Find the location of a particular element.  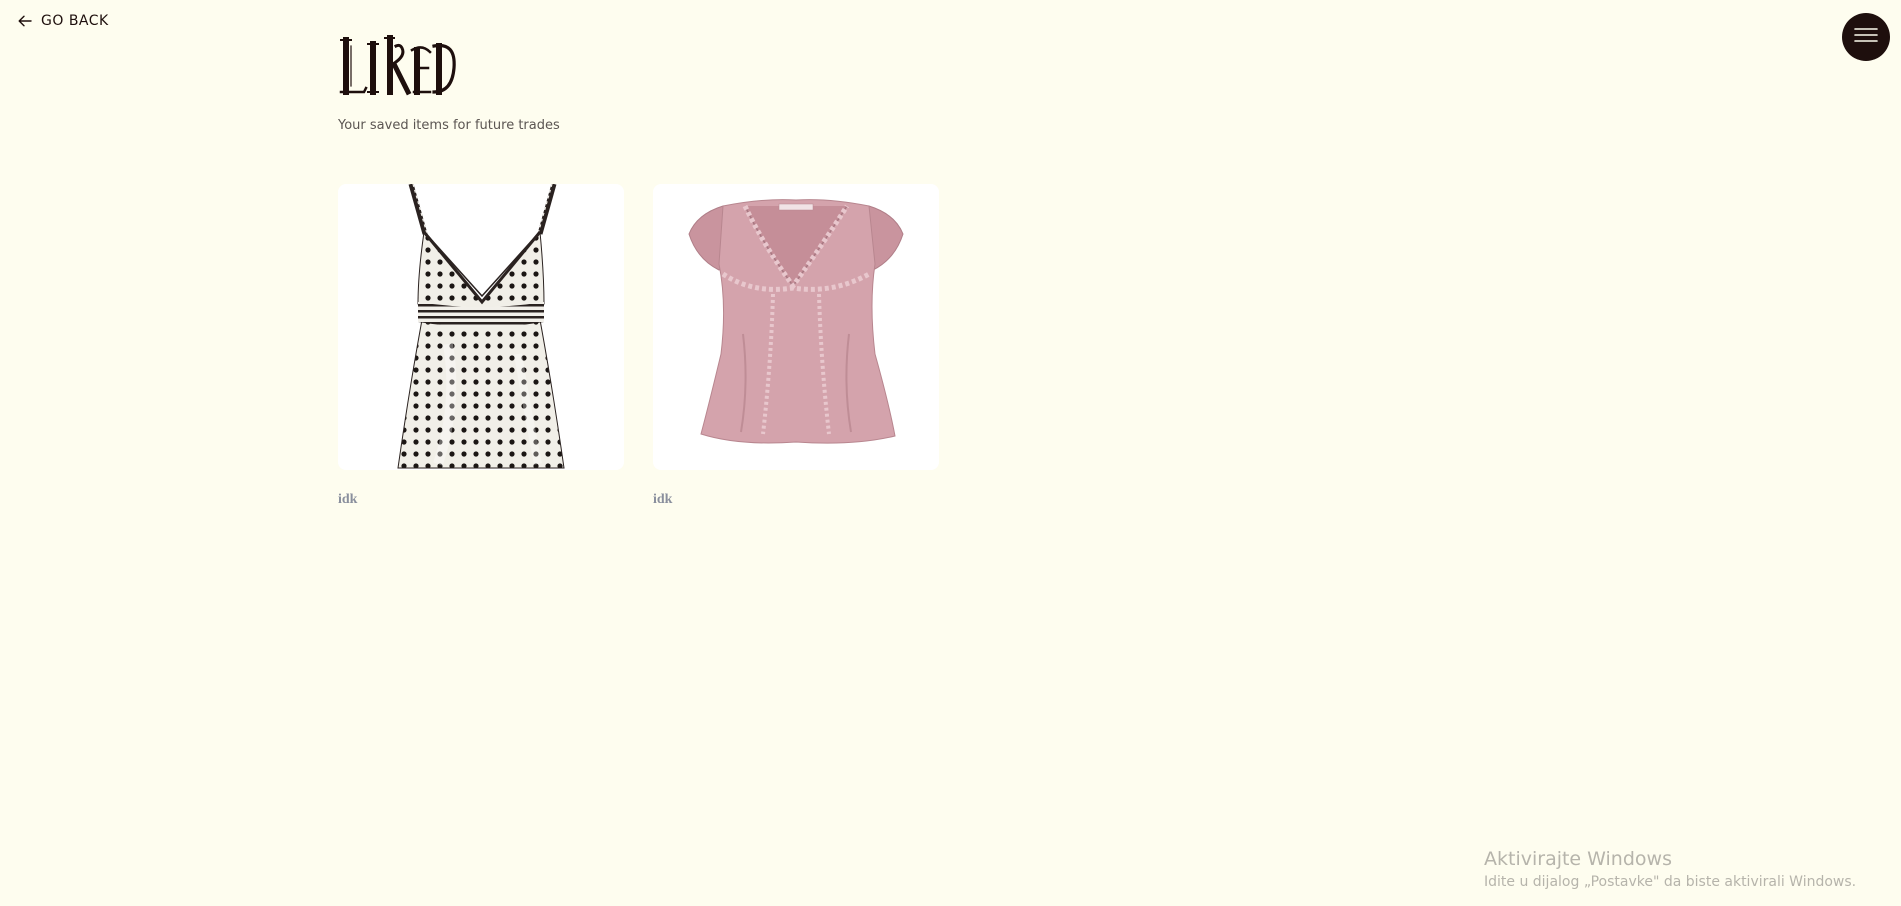

page-title-logotype is located at coordinates (397, 65).